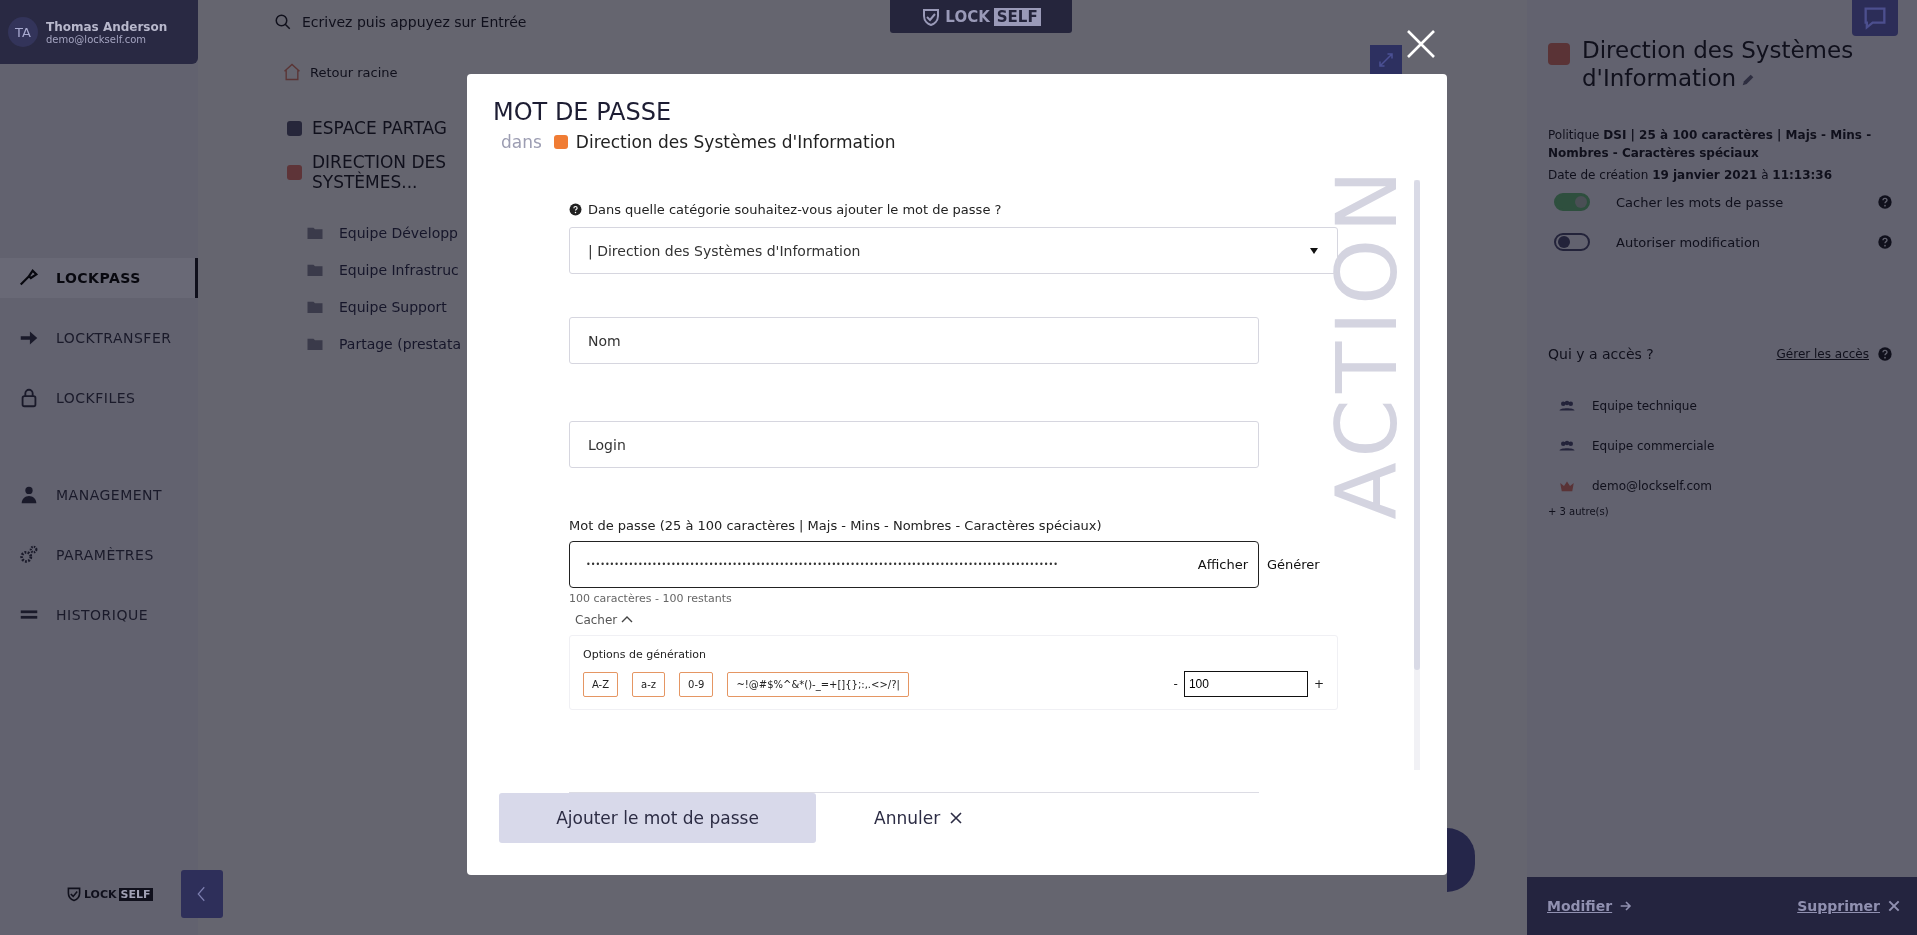  I want to click on manage-access-link: Gérer les accès, so click(1822, 354).